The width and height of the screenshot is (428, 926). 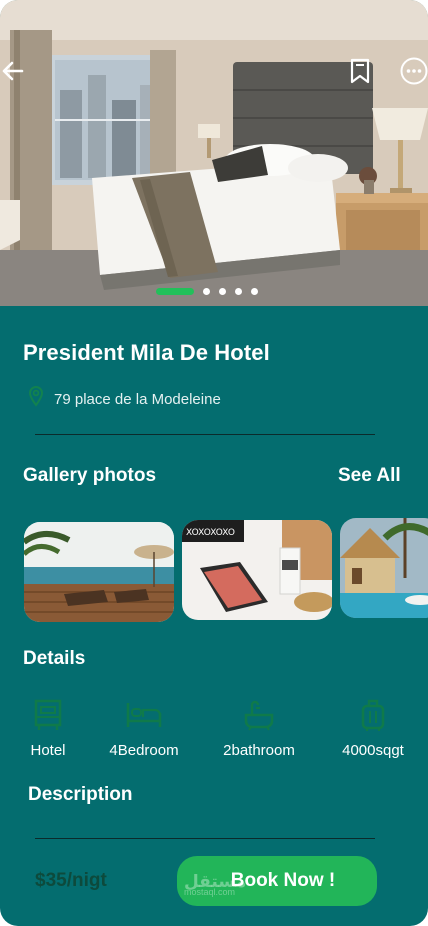 I want to click on more-options-button, so click(x=413, y=71).